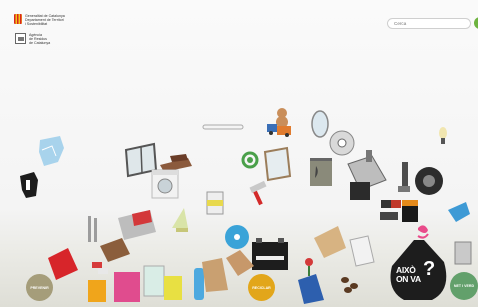 The width and height of the screenshot is (478, 307). Describe the element at coordinates (176, 163) in the screenshot. I see `wood-planks-icon` at that location.